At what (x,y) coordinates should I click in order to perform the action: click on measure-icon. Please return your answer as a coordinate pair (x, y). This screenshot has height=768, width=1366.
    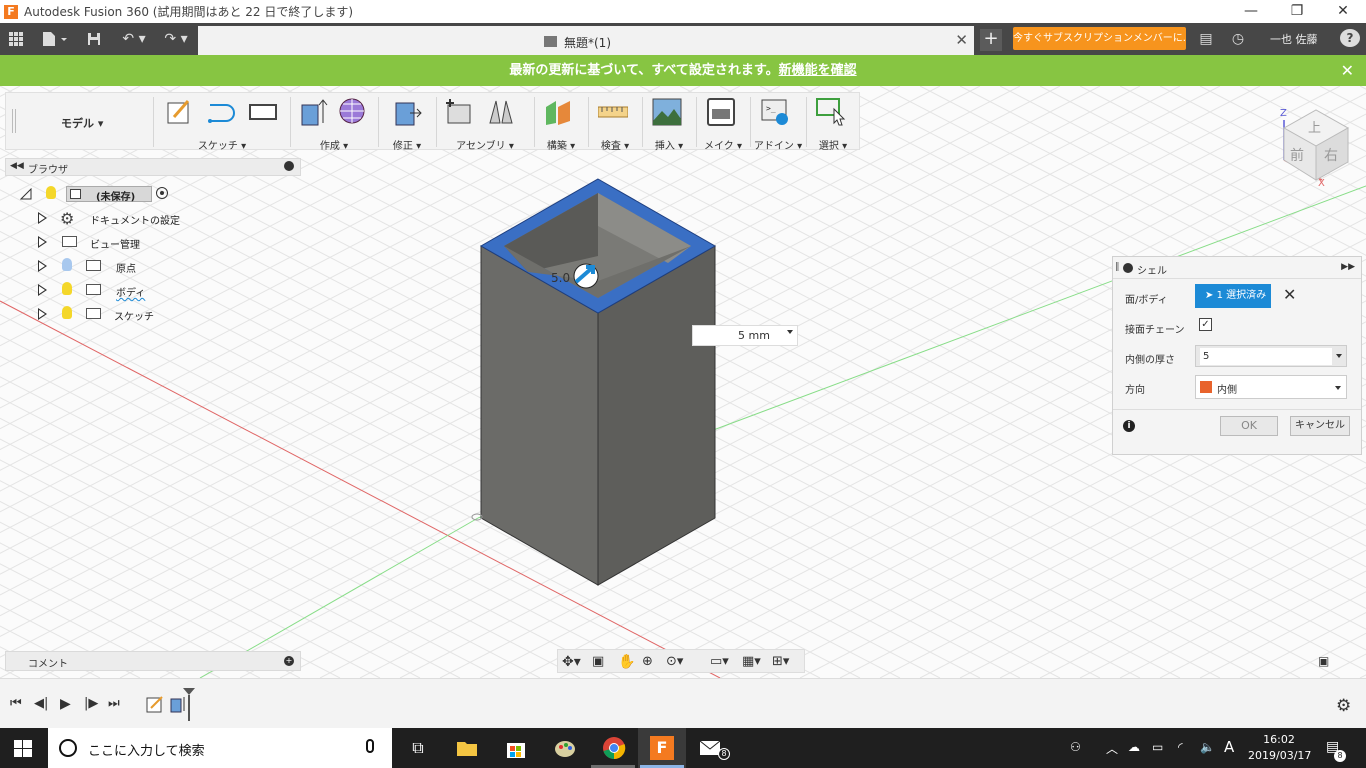
    Looking at the image, I should click on (613, 112).